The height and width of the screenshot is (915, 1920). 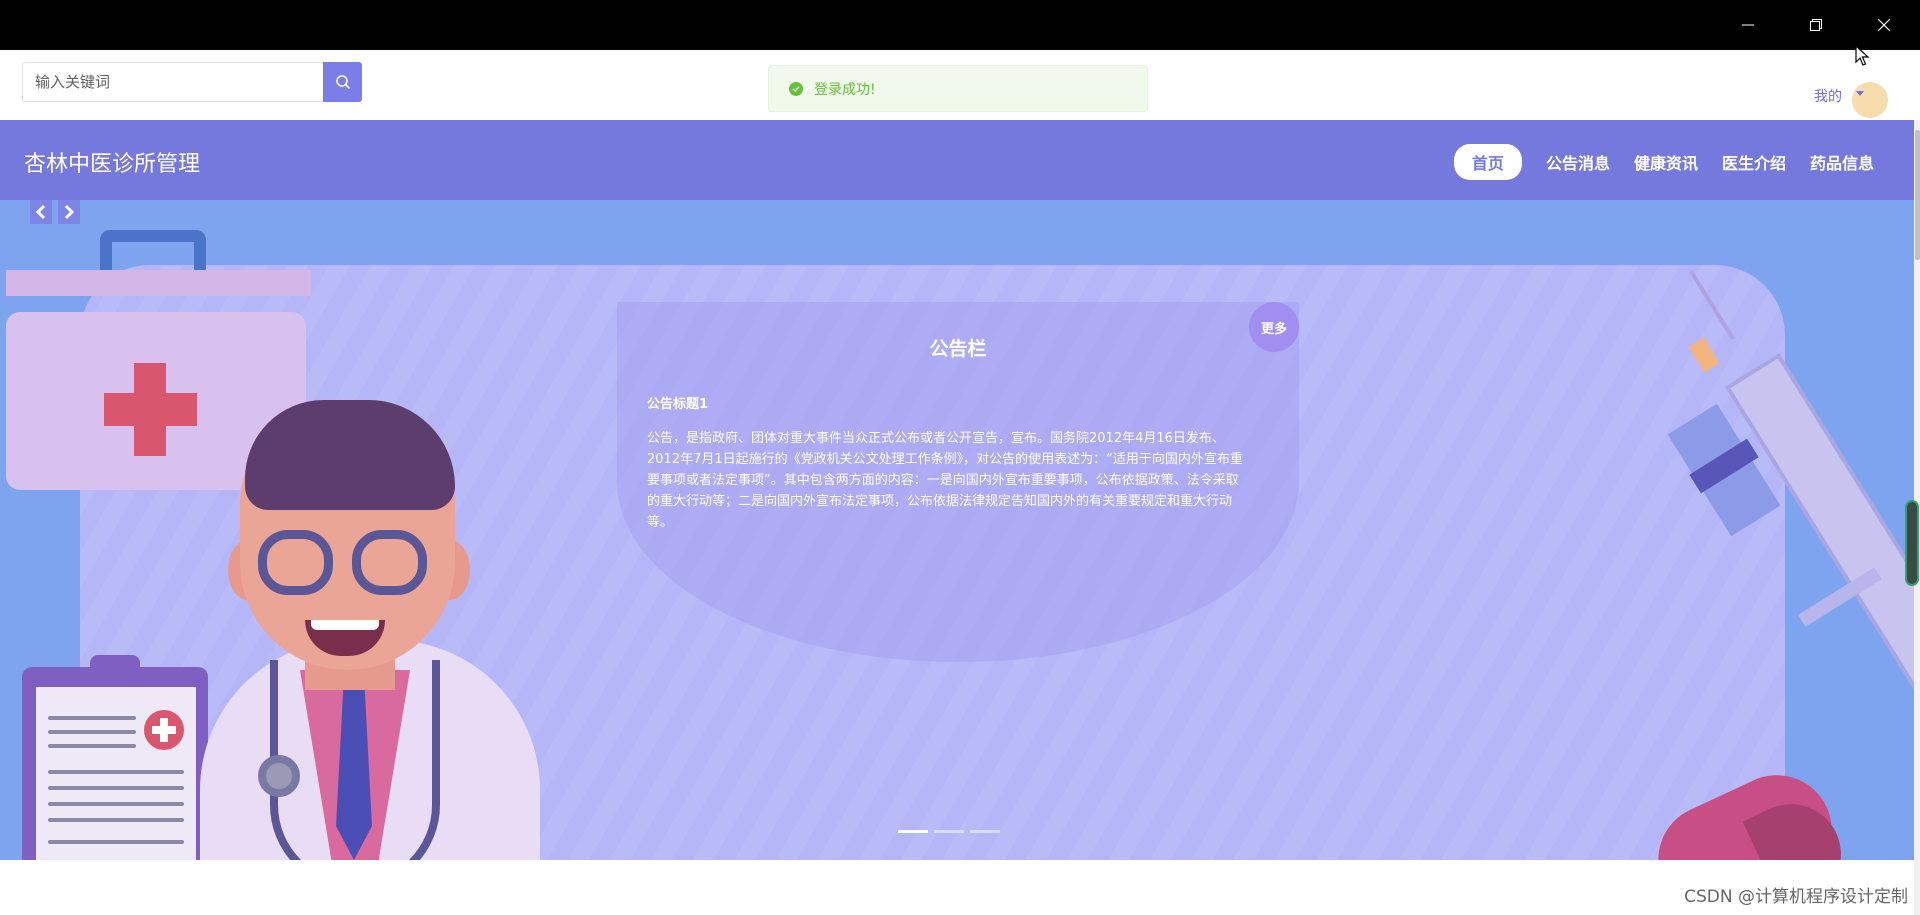 I want to click on window-titlebar, so click(x=960, y=25).